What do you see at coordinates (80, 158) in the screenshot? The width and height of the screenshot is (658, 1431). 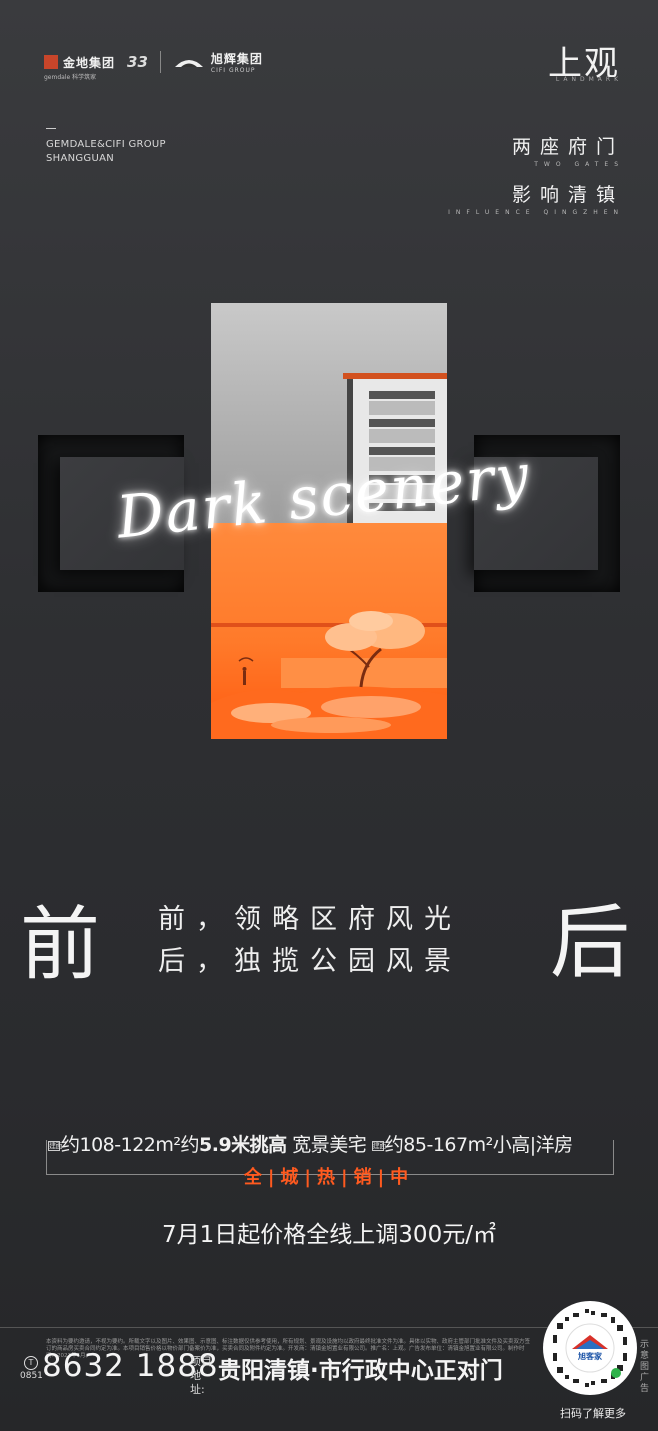 I see `group-en-line-2: SHANGGUAN` at bounding box center [80, 158].